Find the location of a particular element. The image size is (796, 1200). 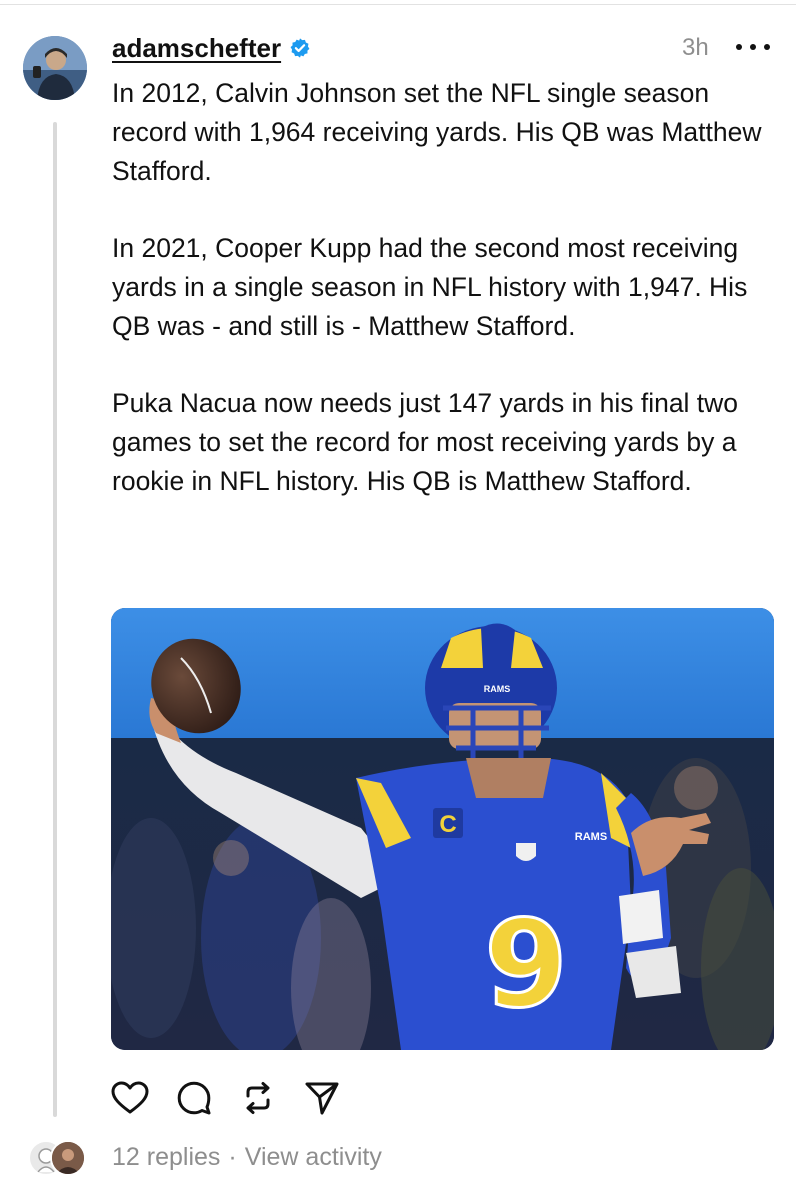

author-username: adamschefter is located at coordinates (196, 48).